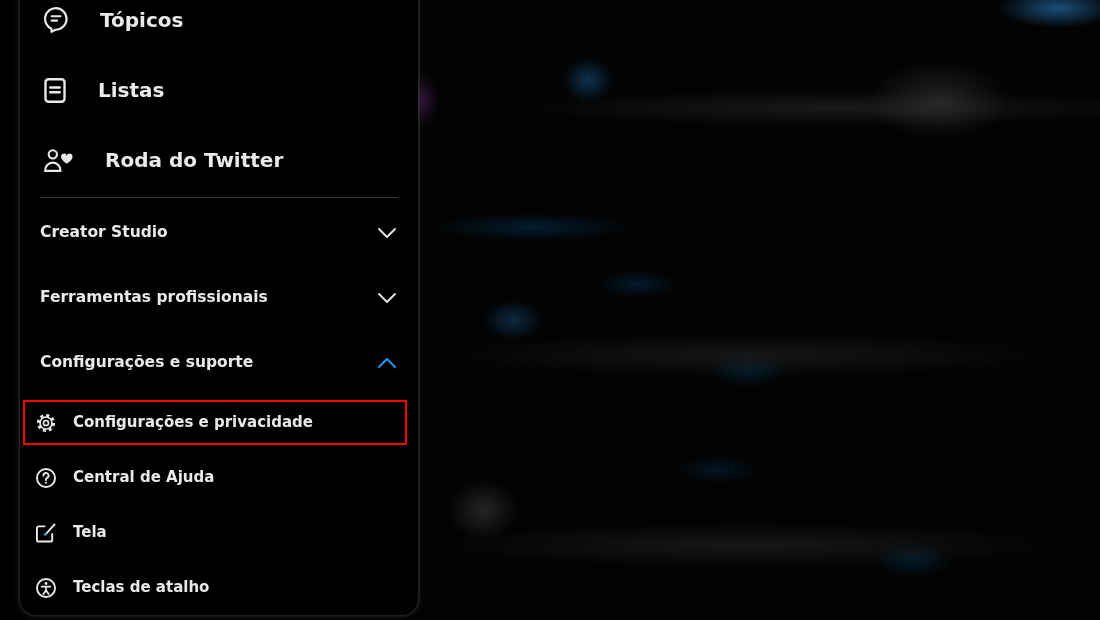  What do you see at coordinates (46, 587) in the screenshot?
I see `accessibility-icon` at bounding box center [46, 587].